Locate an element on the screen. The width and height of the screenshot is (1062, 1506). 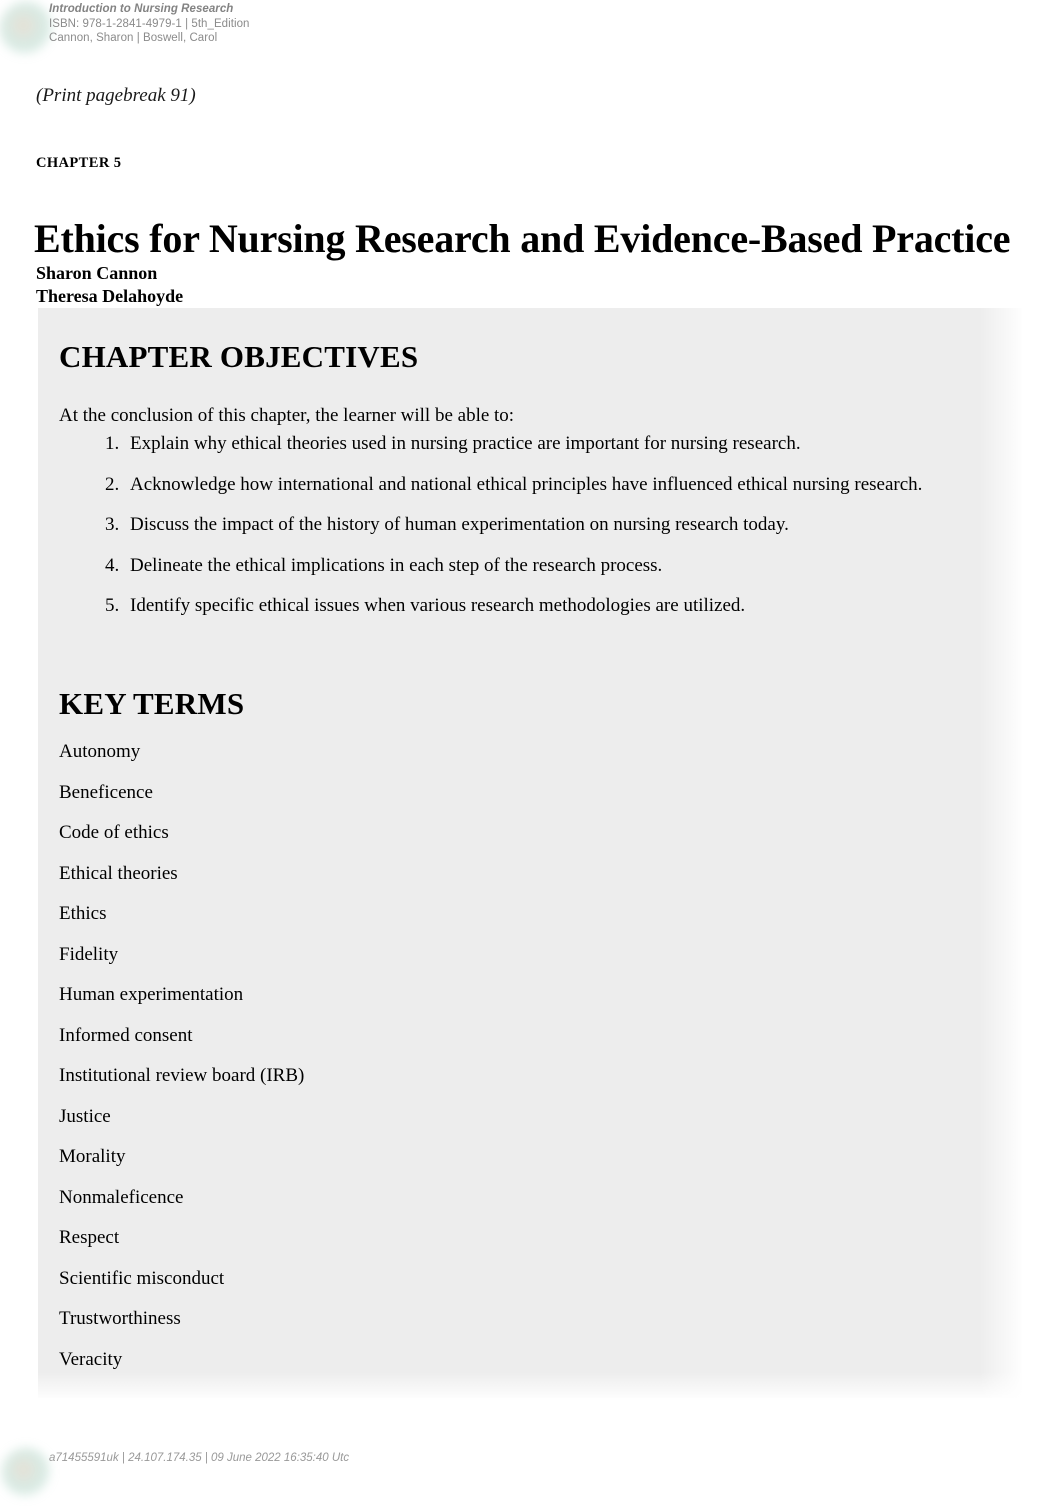
key-terms-heading: KEY TERMS is located at coordinates (152, 703).